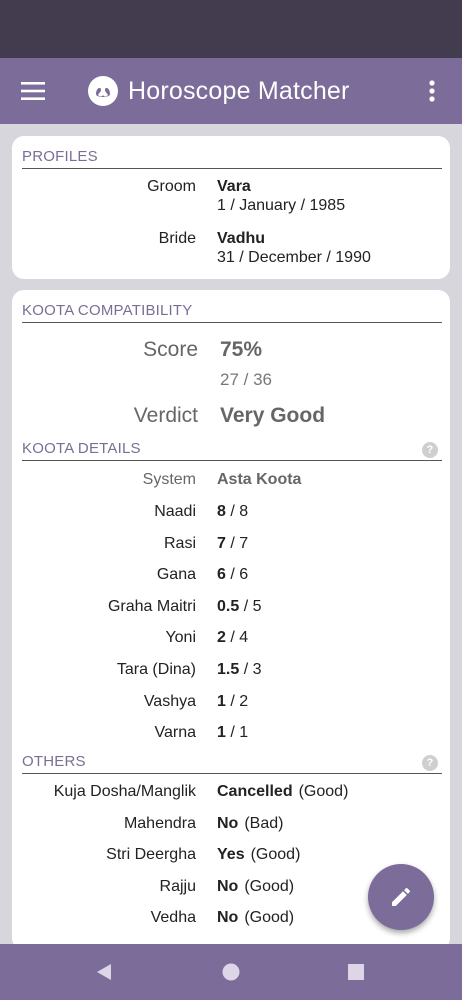  I want to click on status-bar, so click(231, 29).